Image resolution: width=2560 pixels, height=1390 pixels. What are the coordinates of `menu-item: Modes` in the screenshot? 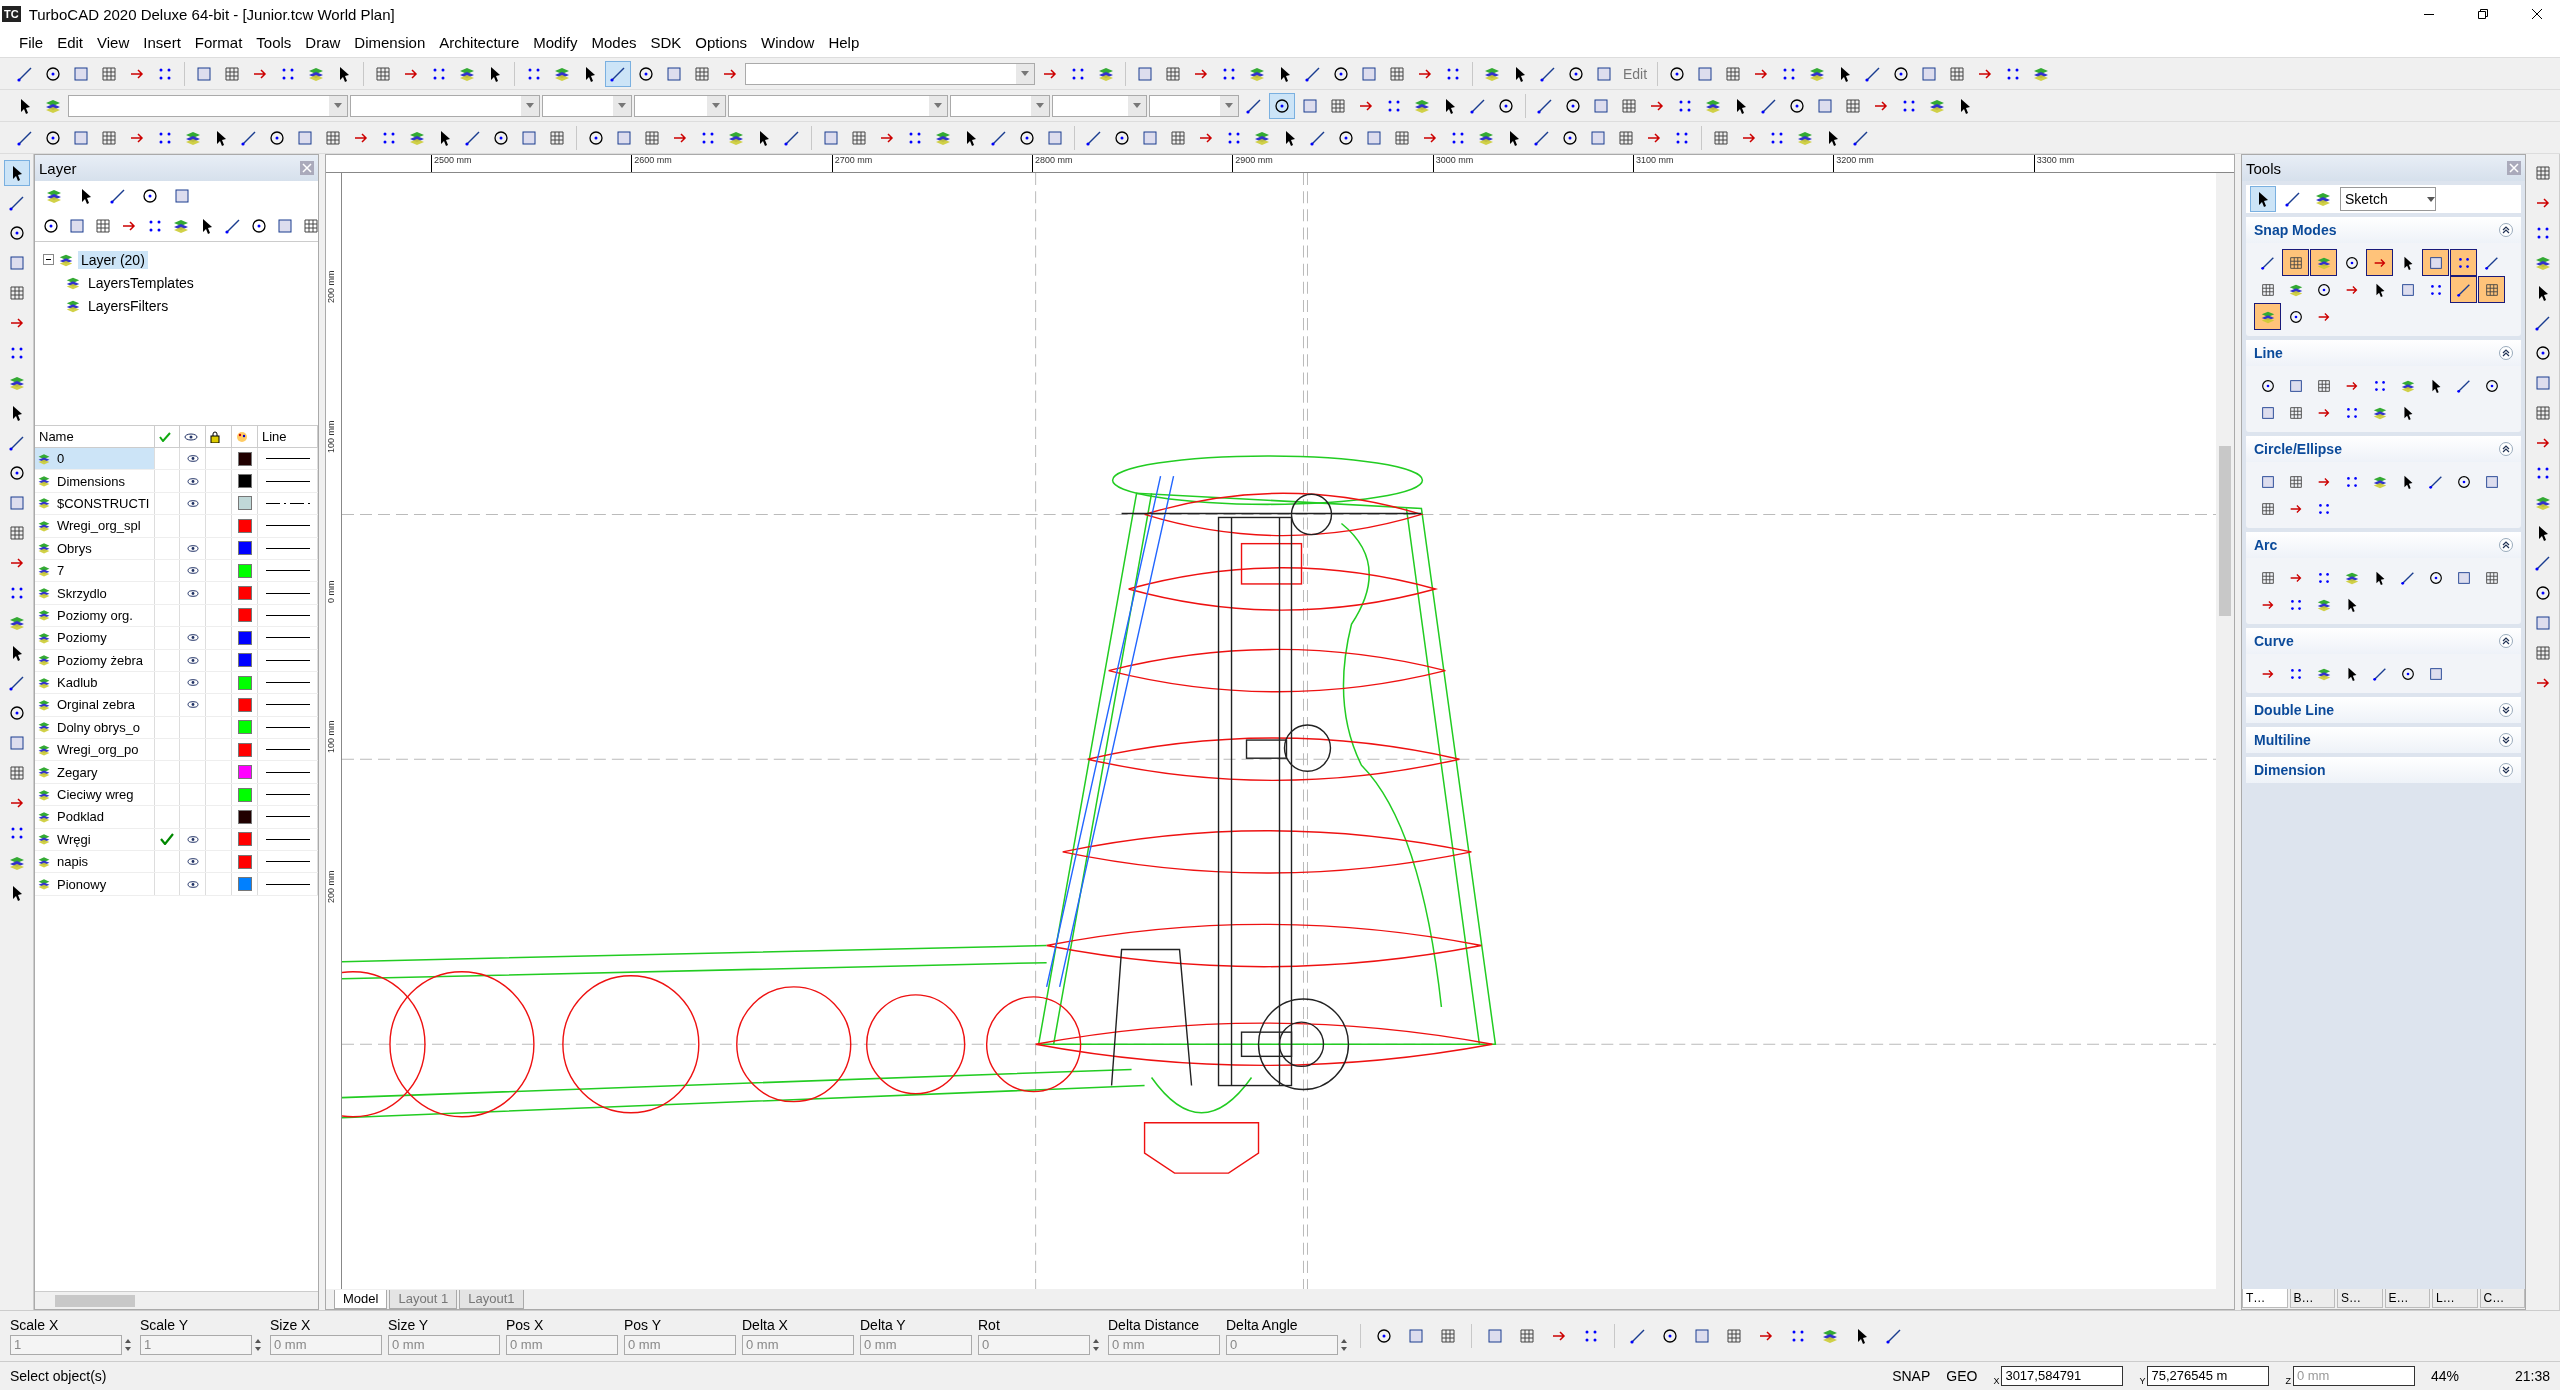 It's located at (614, 42).